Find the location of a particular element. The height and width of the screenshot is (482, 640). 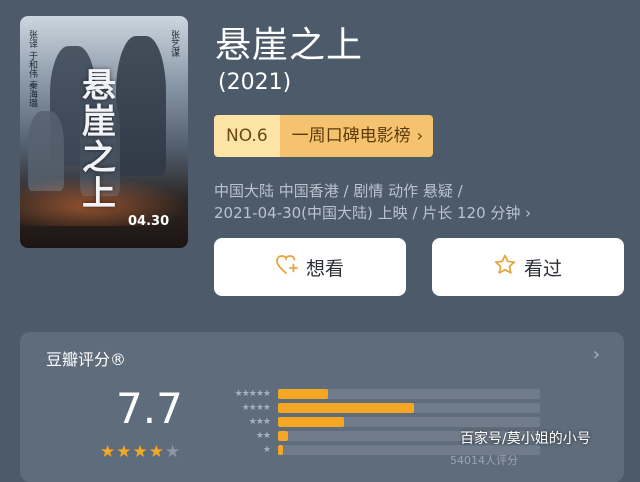

watermark: 百家号/莫小姐的小号 is located at coordinates (525, 439).